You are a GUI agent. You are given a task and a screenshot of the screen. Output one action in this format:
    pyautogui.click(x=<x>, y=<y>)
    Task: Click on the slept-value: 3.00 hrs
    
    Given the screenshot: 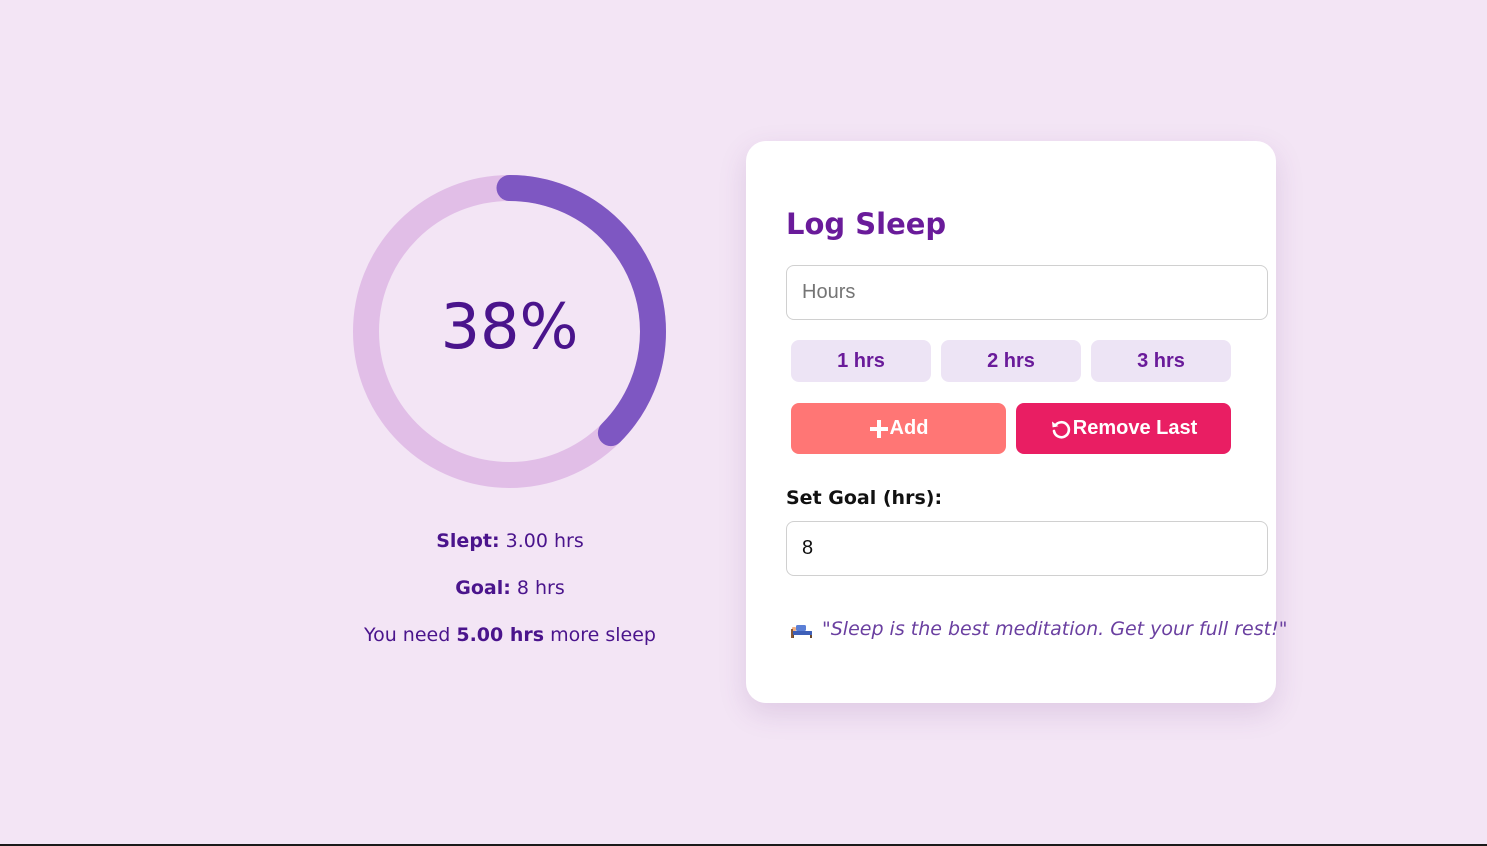 What is the action you would take?
    pyautogui.click(x=544, y=541)
    